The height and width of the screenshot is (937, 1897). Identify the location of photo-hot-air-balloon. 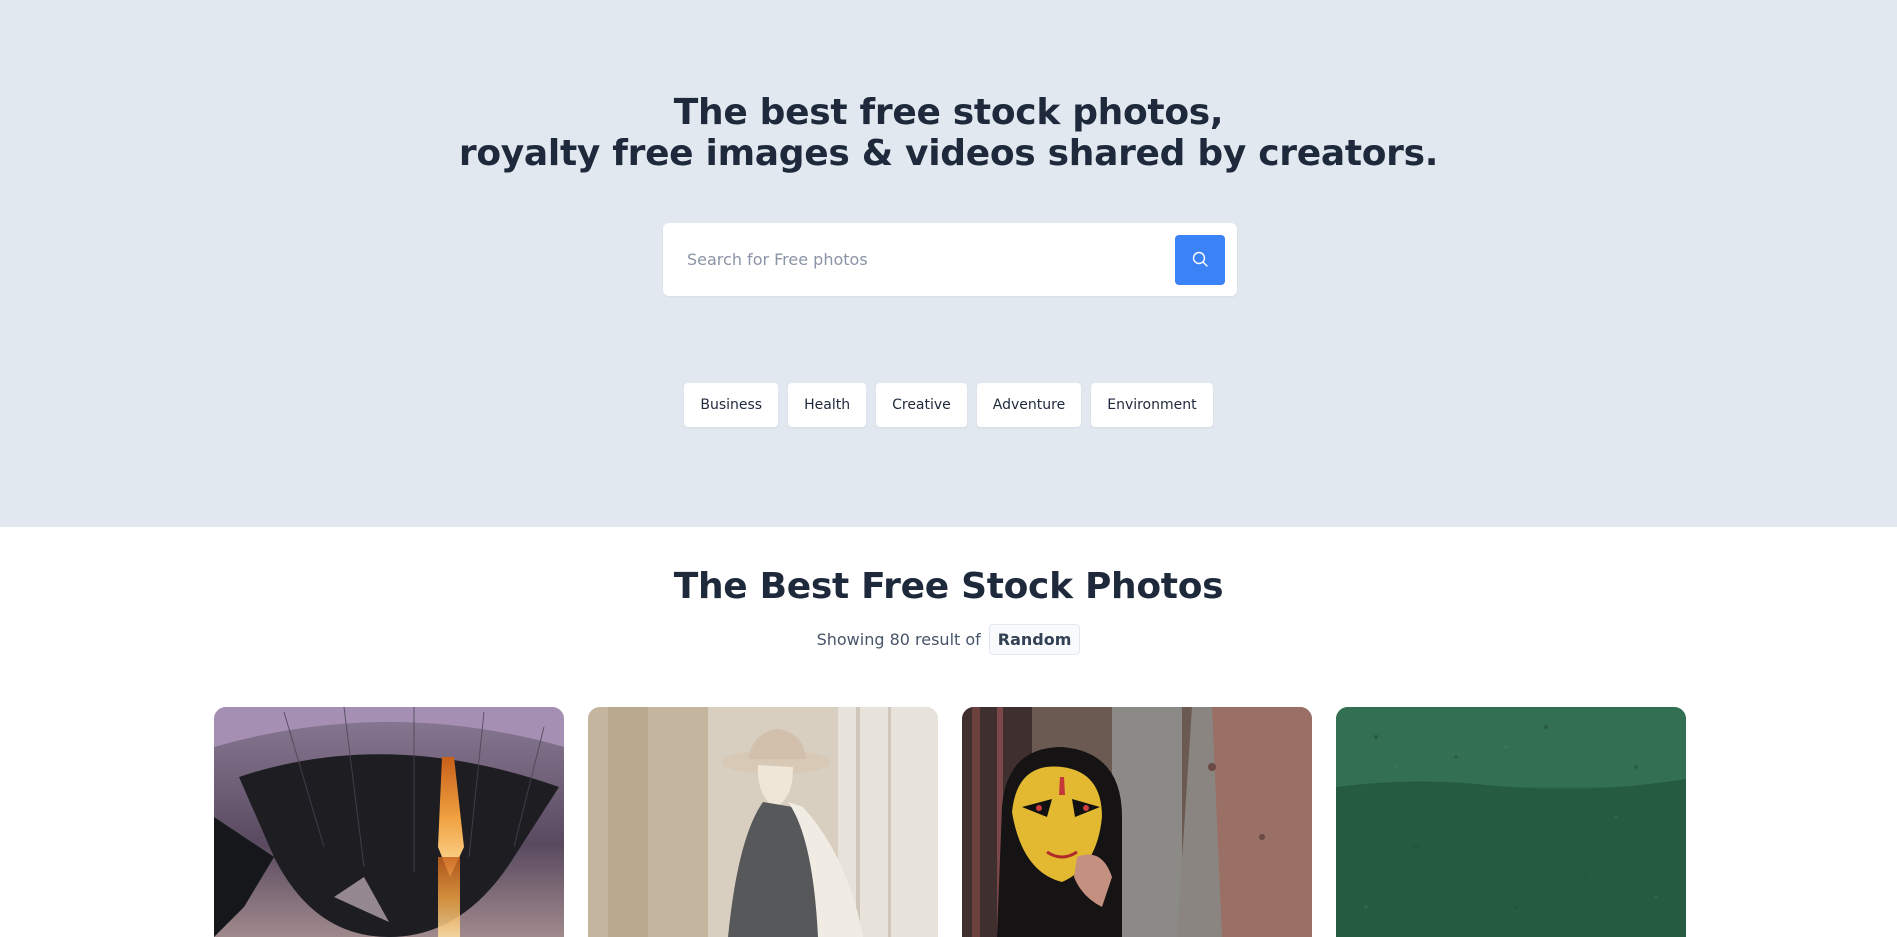
(389, 822).